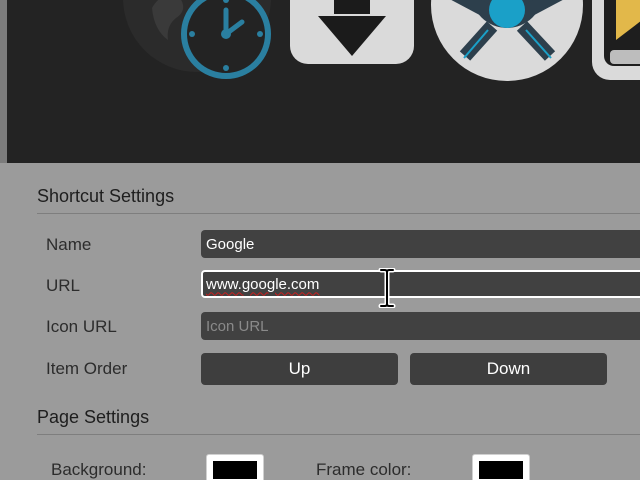 Image resolution: width=640 pixels, height=480 pixels. What do you see at coordinates (197, 39) in the screenshot?
I see `globe-clock-icon` at bounding box center [197, 39].